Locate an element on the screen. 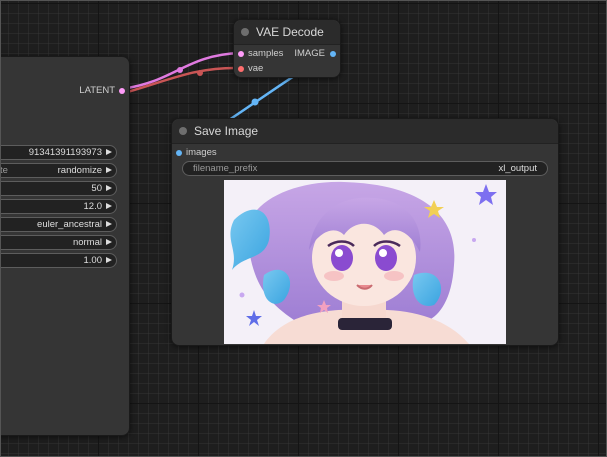  link-midpoint-latent is located at coordinates (180, 70).